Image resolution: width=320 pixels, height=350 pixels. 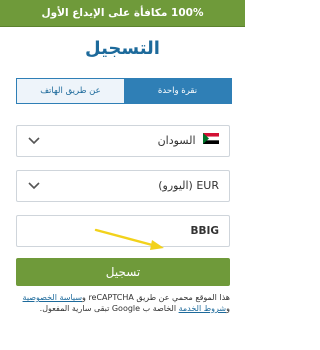 I want to click on arrow-annotation-icon, so click(x=129, y=239).